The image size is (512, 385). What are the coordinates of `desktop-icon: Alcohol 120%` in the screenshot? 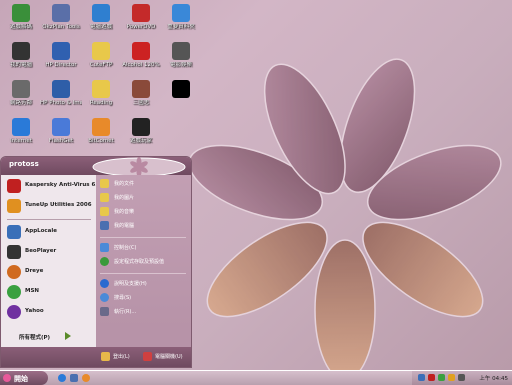 It's located at (141, 55).